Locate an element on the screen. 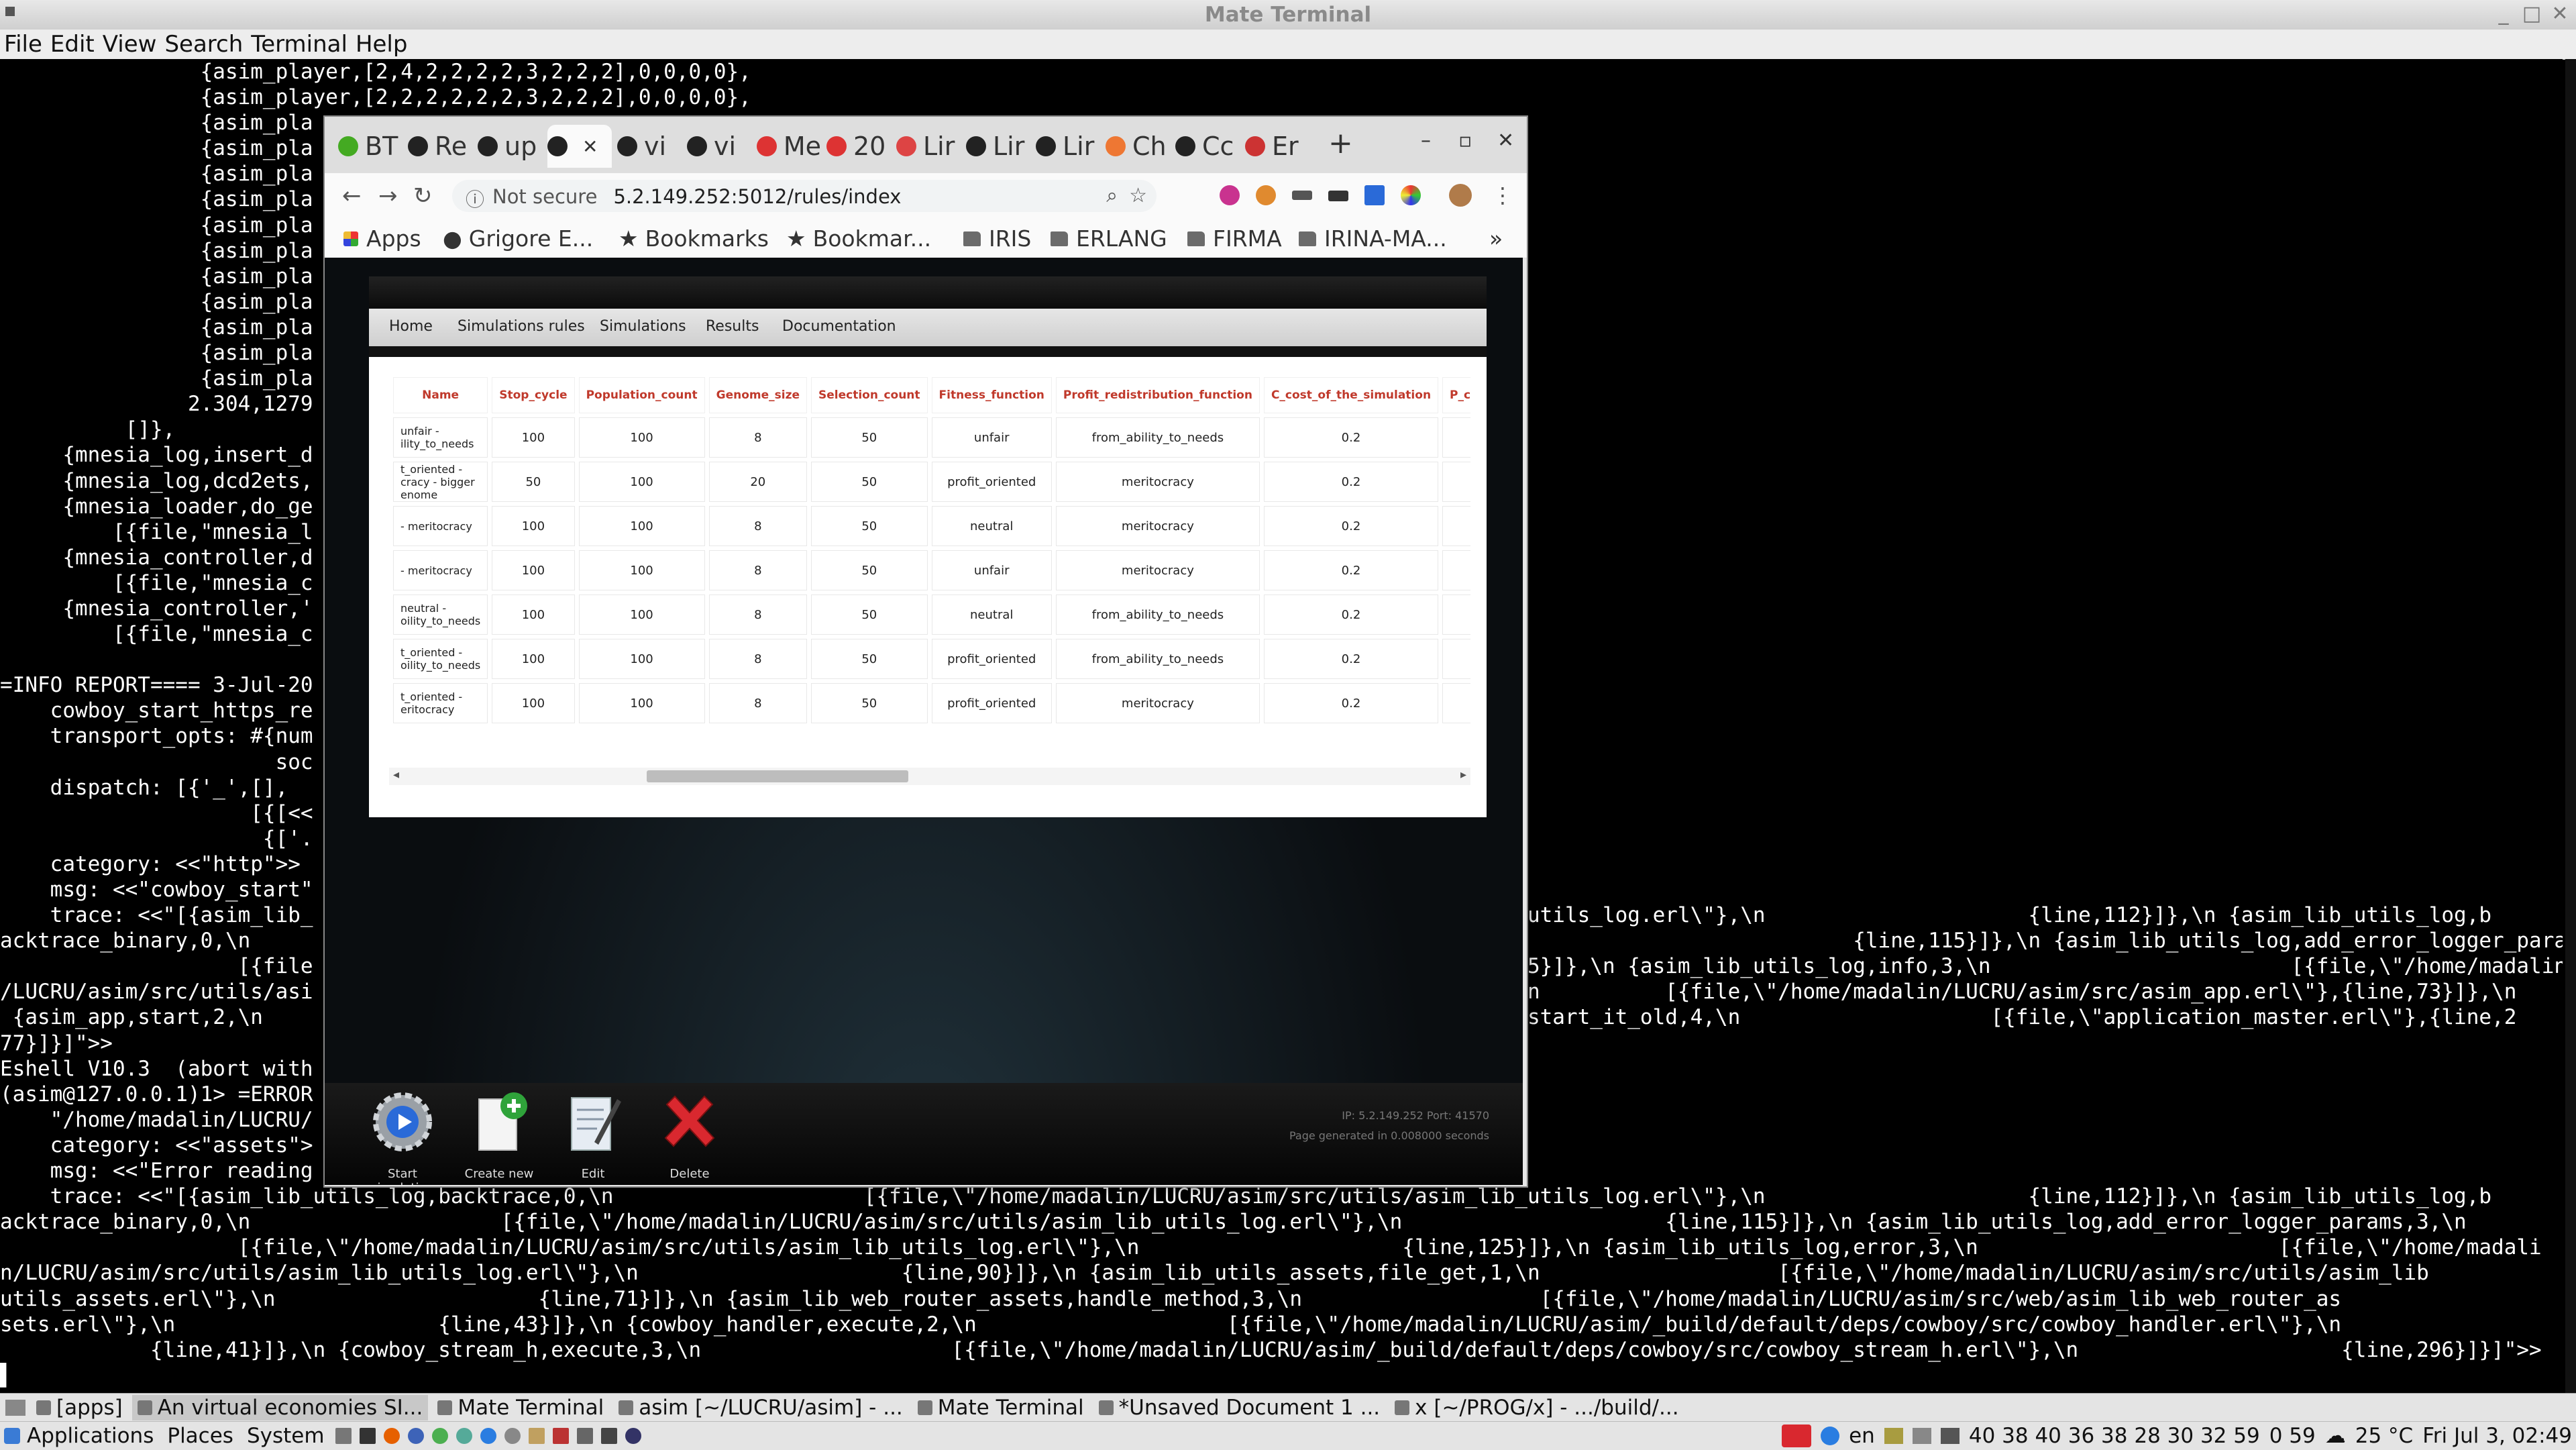  terminal-launcher-icon is located at coordinates (367, 1436).